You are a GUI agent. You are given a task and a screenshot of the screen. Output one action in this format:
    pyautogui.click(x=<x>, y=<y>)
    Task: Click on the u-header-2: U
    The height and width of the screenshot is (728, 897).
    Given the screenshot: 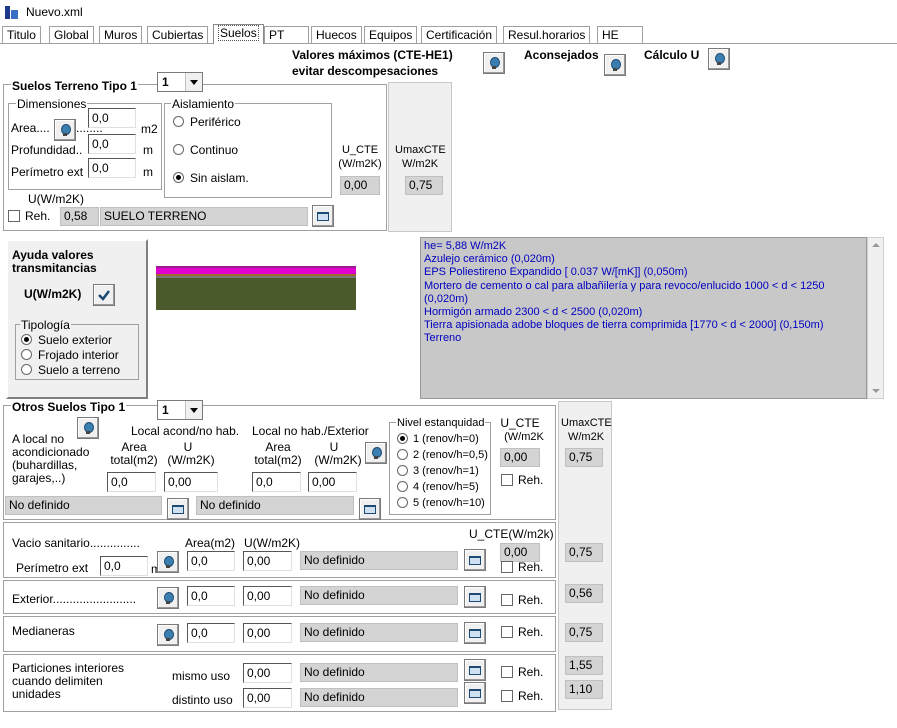 What is the action you would take?
    pyautogui.click(x=334, y=447)
    